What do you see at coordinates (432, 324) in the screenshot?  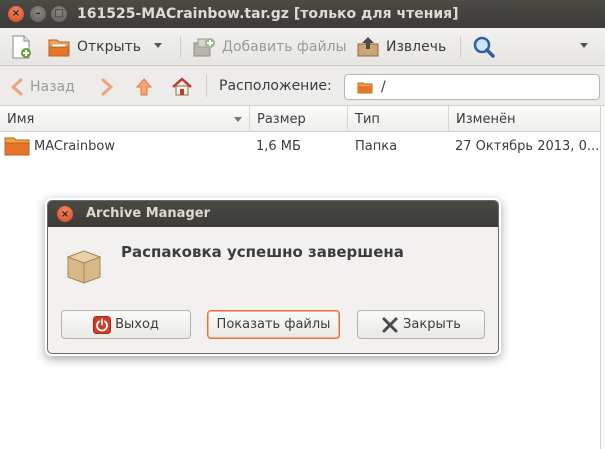 I see `close-label: Закрыть` at bounding box center [432, 324].